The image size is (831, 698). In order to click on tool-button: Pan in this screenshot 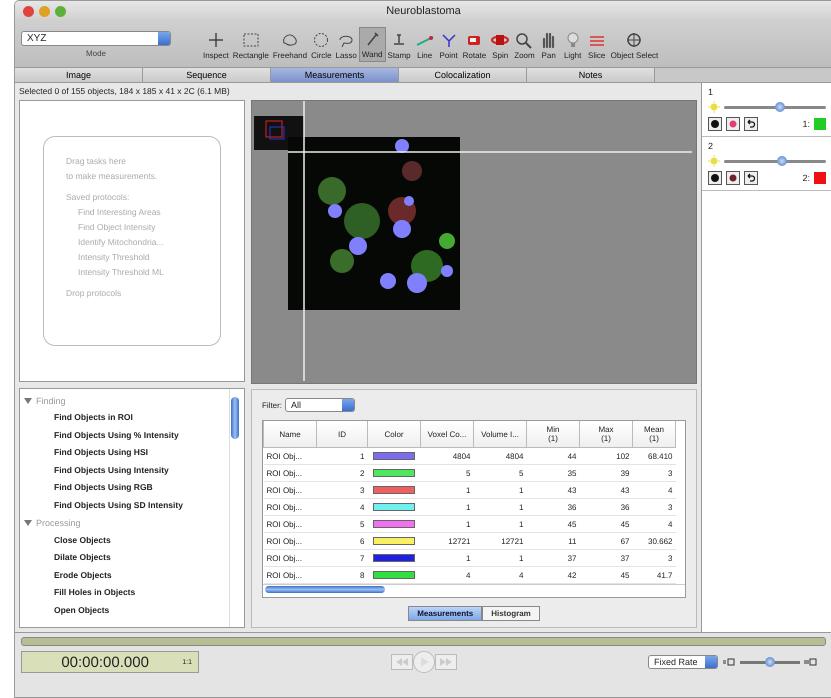, I will do `click(548, 45)`.